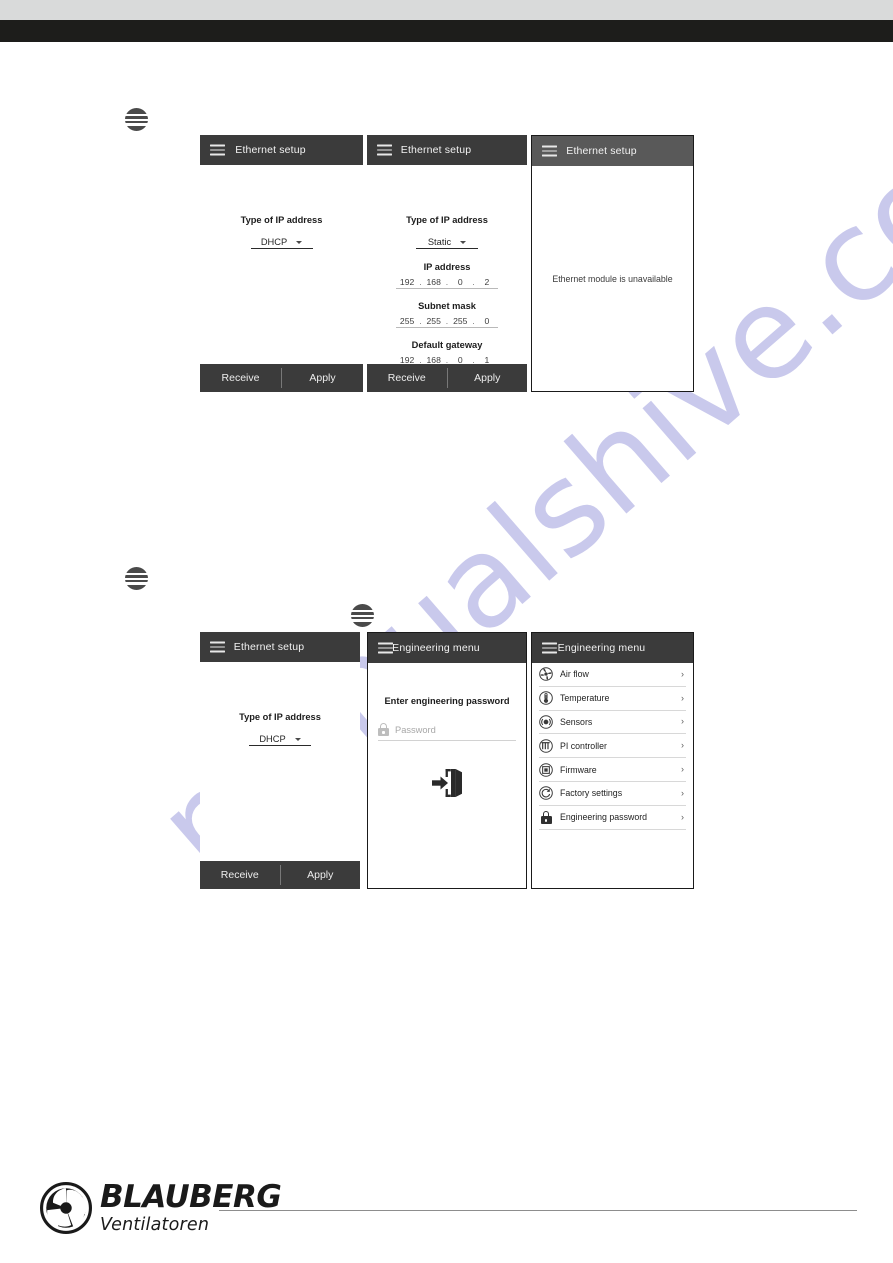 The height and width of the screenshot is (1263, 893). Describe the element at coordinates (447, 306) in the screenshot. I see `subnet-mask-label: Subnet mask` at that location.